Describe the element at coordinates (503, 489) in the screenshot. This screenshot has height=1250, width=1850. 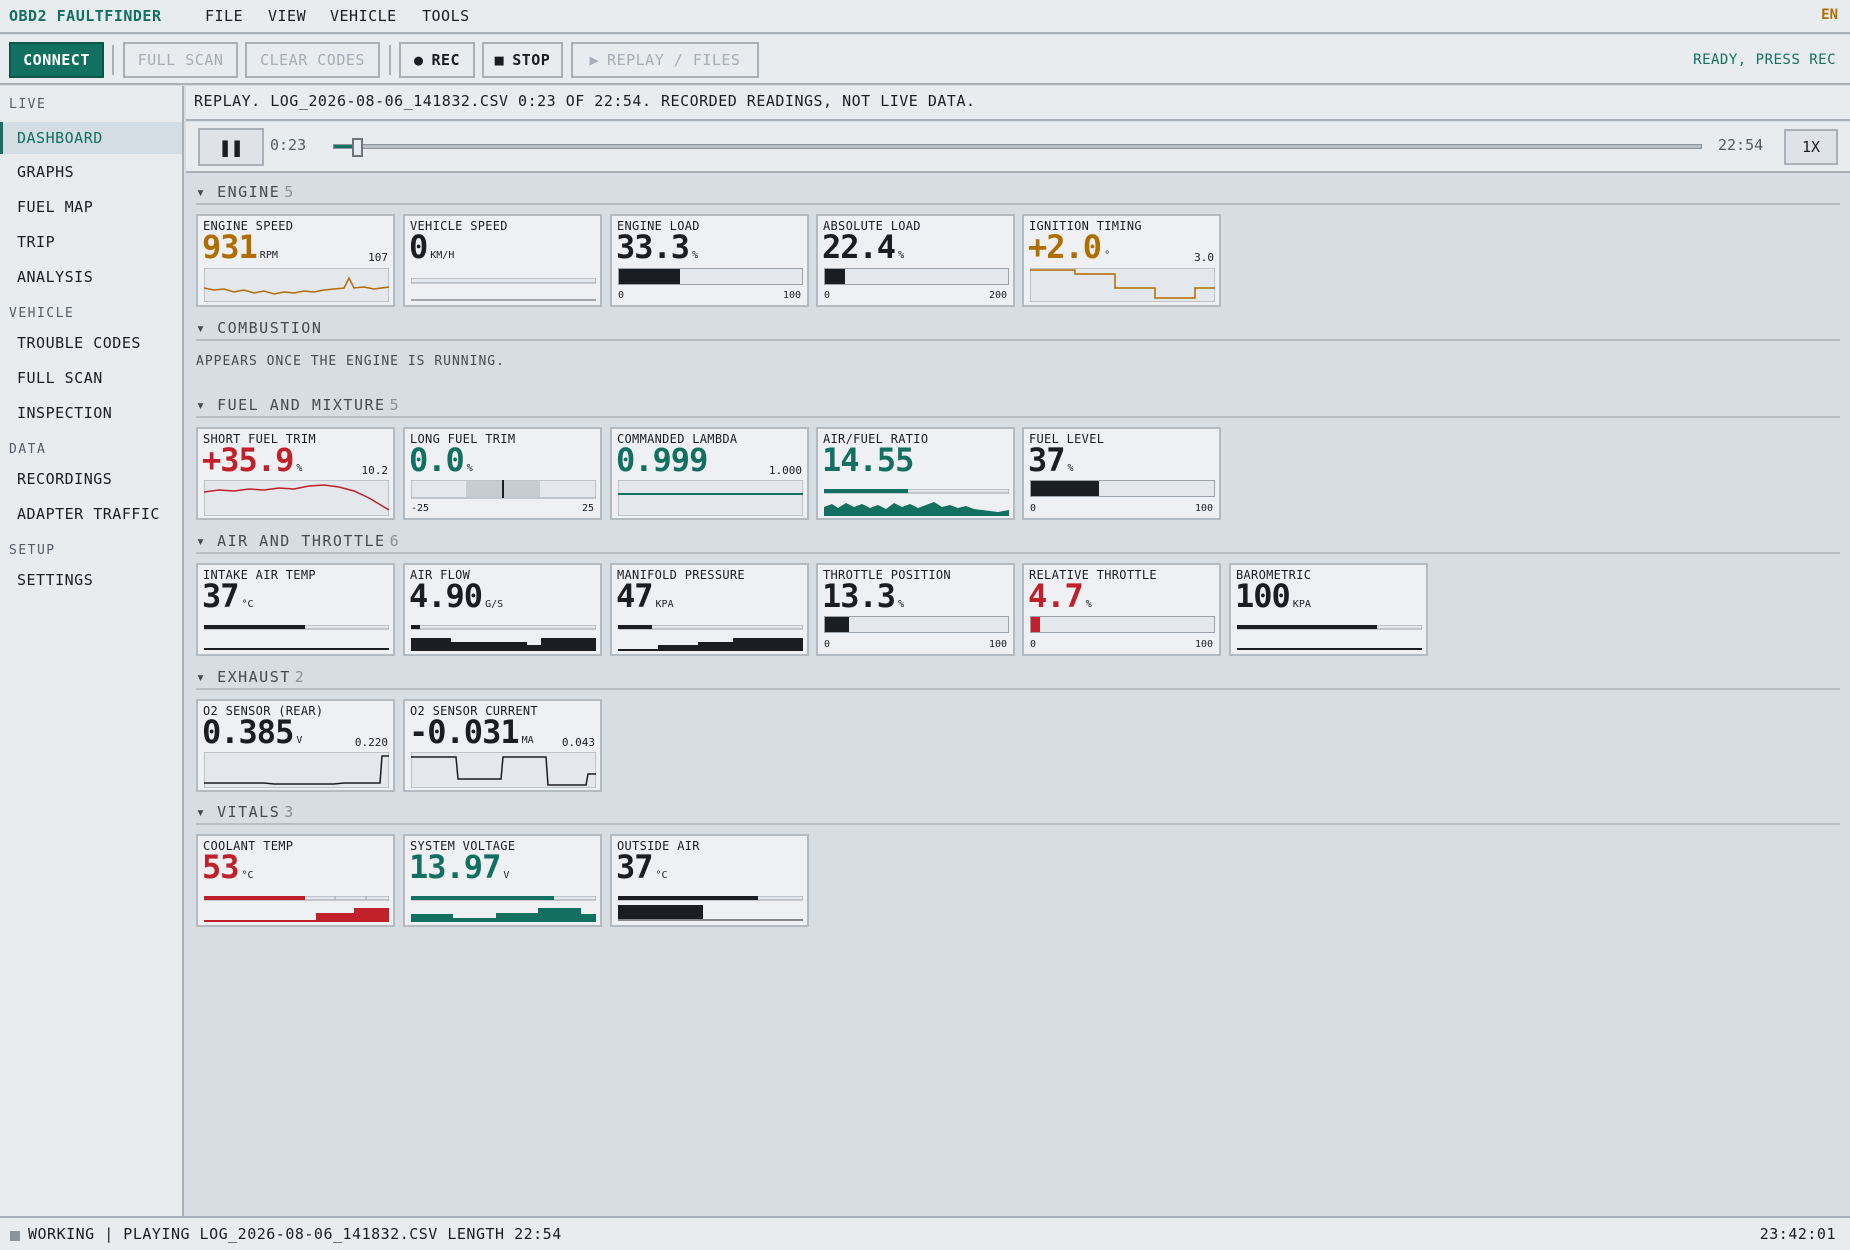
I see `long-fuel-trim-gauge` at that location.